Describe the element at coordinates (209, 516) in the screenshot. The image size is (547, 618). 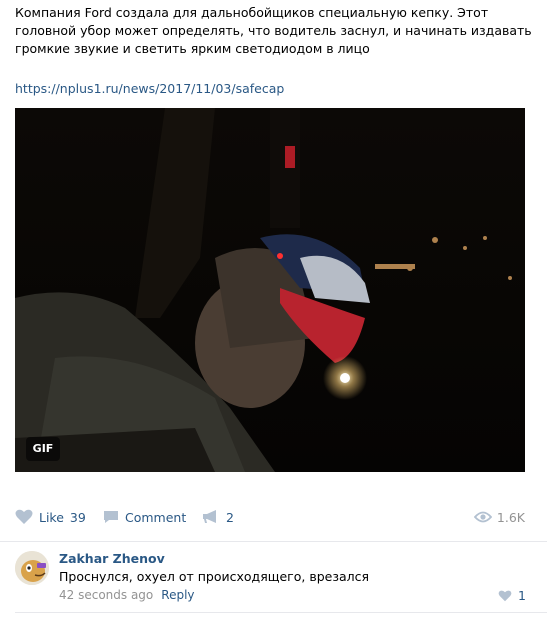
I see `megaphone-icon` at that location.